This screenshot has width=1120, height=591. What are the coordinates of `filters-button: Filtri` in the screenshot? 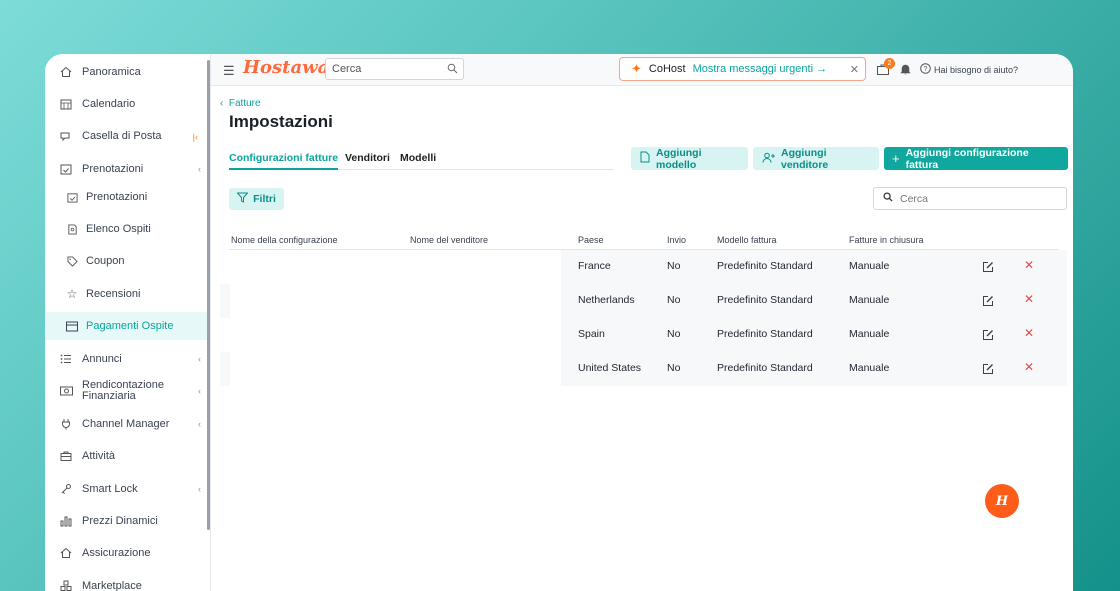 It's located at (256, 199).